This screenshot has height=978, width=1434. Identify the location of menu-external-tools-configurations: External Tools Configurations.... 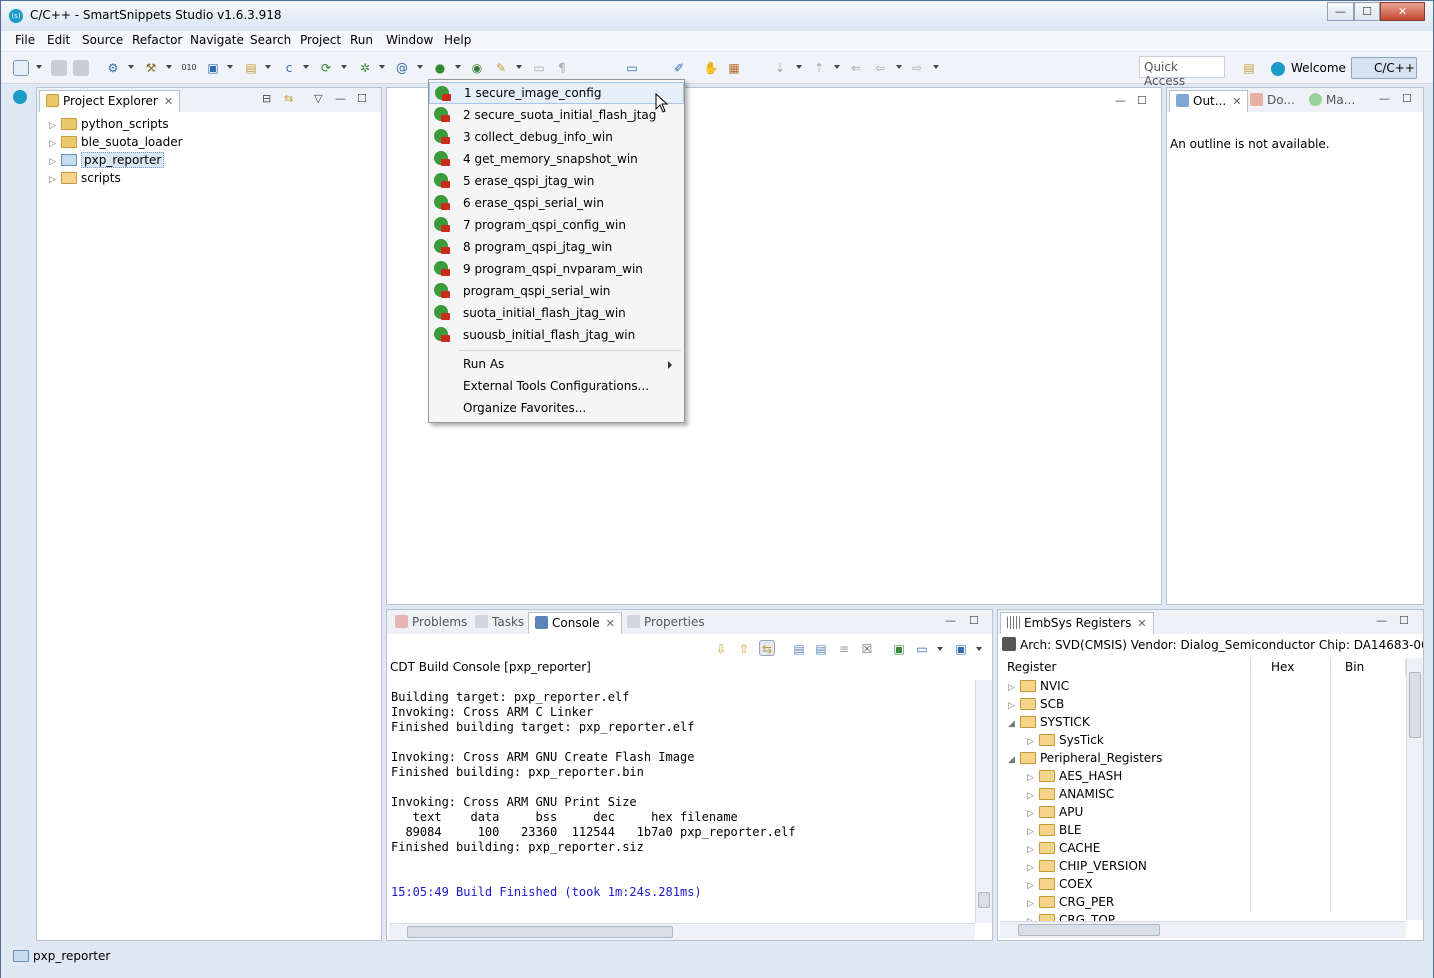
(556, 386).